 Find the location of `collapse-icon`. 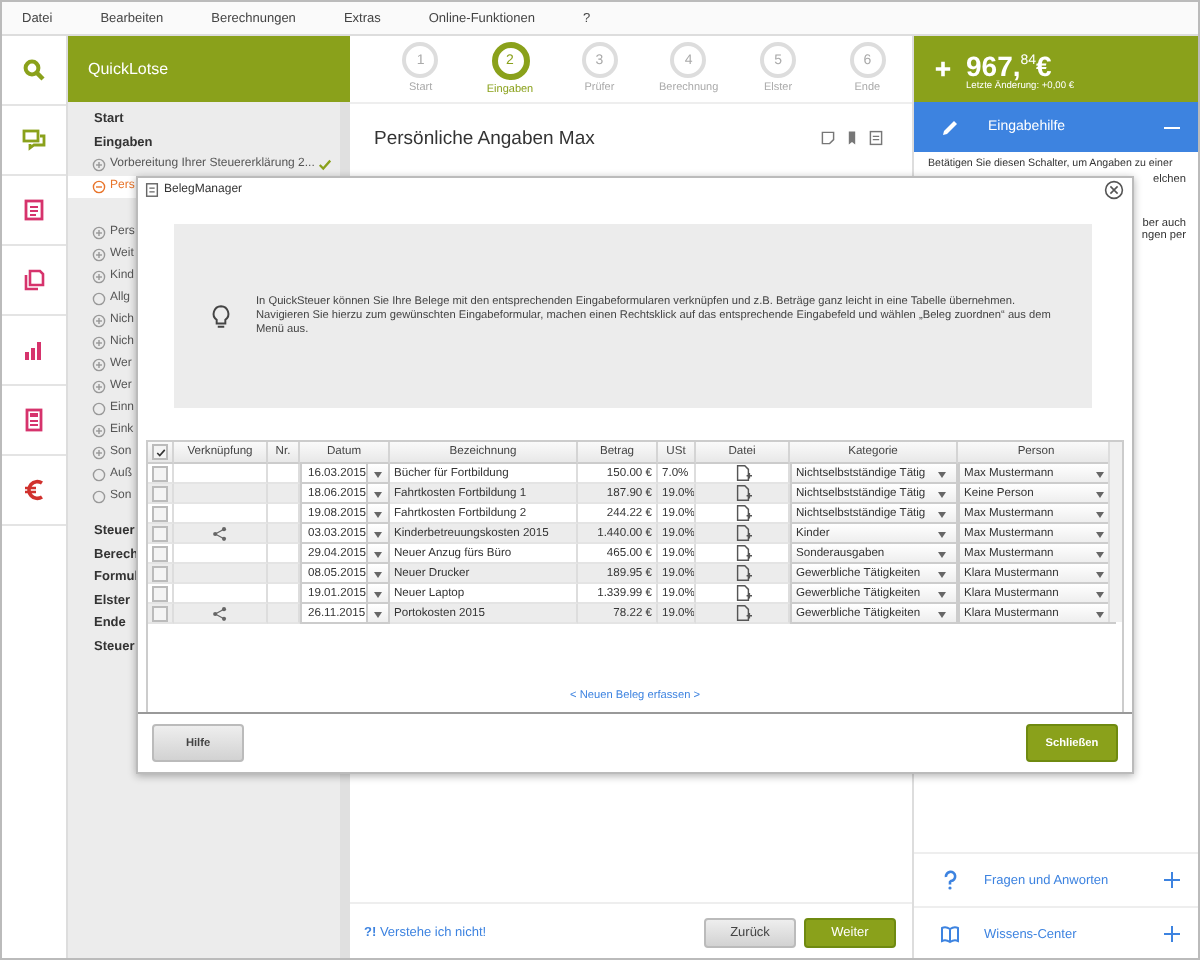

collapse-icon is located at coordinates (99, 187).